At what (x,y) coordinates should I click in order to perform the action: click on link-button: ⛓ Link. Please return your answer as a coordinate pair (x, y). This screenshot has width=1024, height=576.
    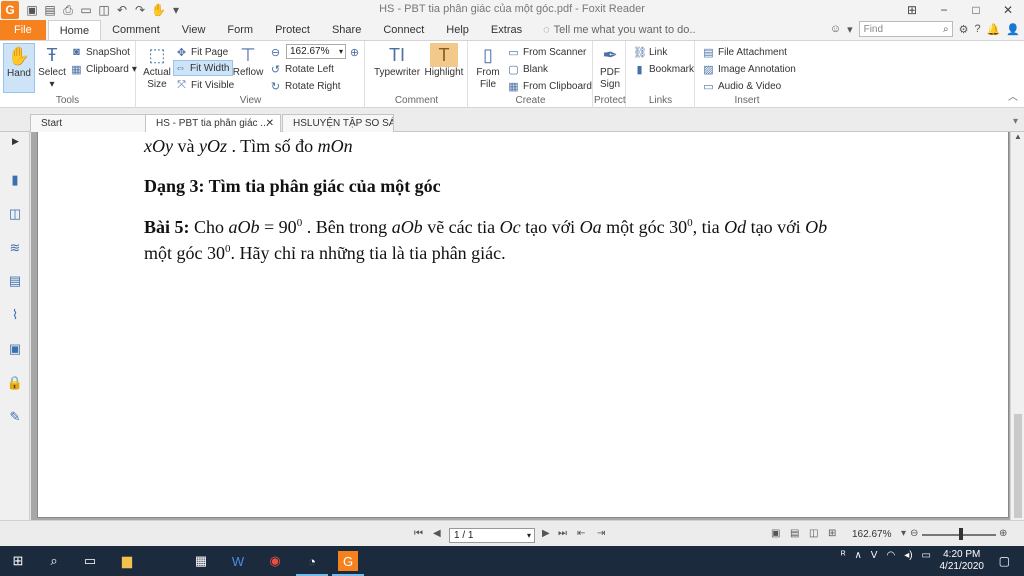
    Looking at the image, I should click on (650, 52).